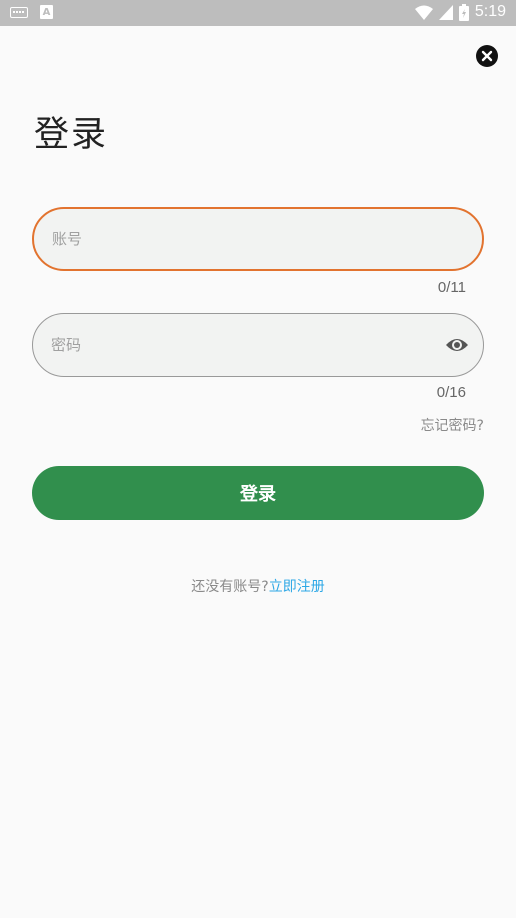 The image size is (516, 918). I want to click on close-button, so click(487, 56).